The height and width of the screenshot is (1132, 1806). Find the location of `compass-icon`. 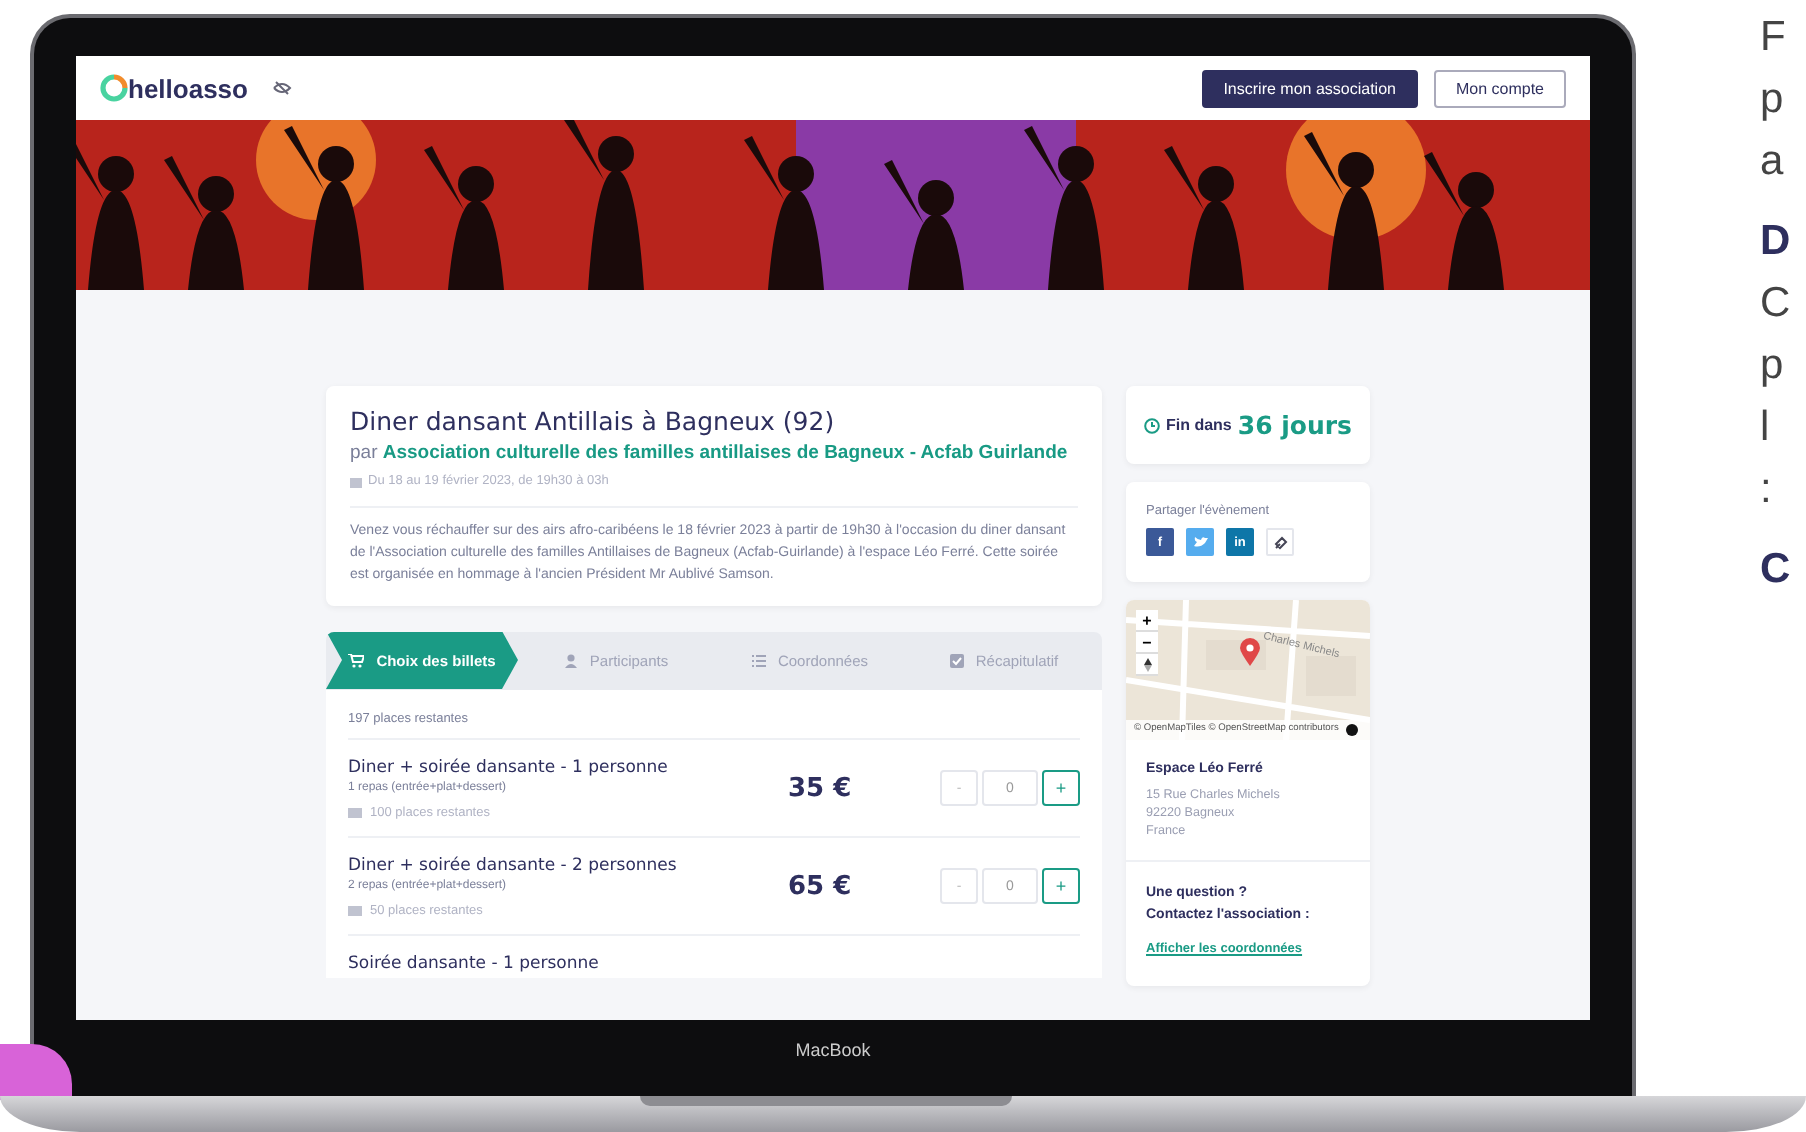

compass-icon is located at coordinates (1147, 664).